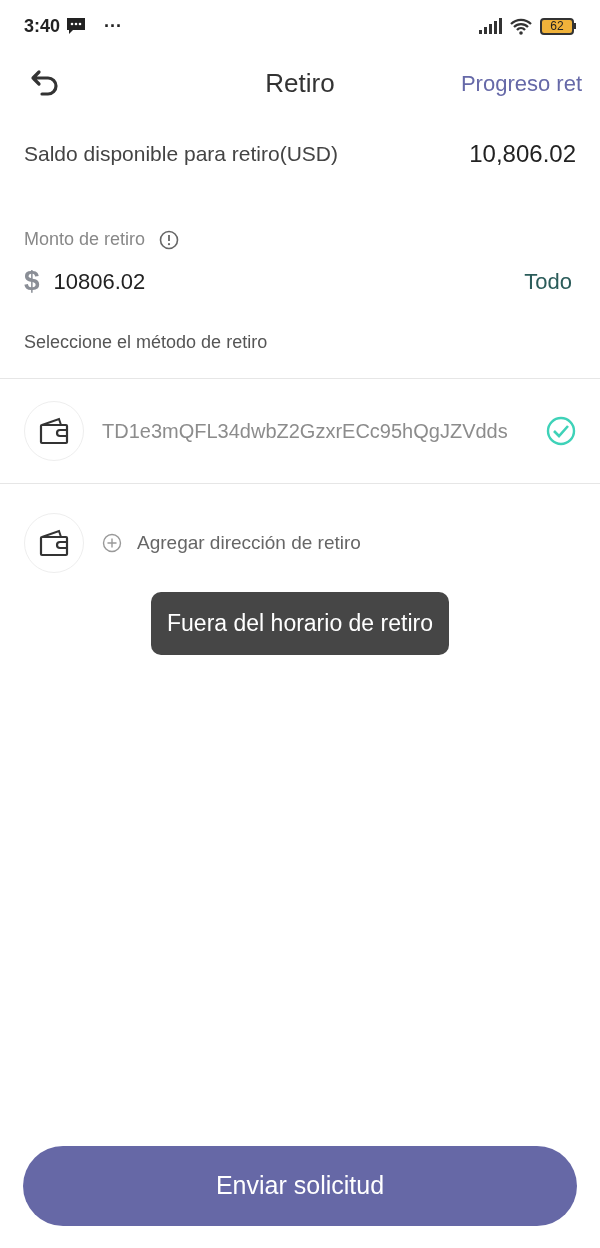 The height and width of the screenshot is (1248, 600). Describe the element at coordinates (45, 83) in the screenshot. I see `back-icon` at that location.